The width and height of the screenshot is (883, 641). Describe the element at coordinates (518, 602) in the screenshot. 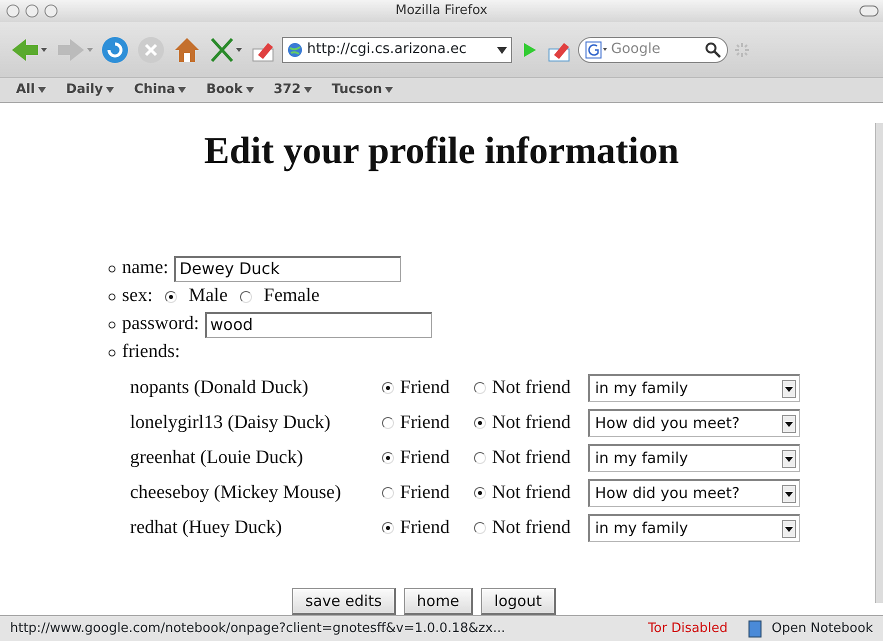

I see `form-button: logout` at that location.